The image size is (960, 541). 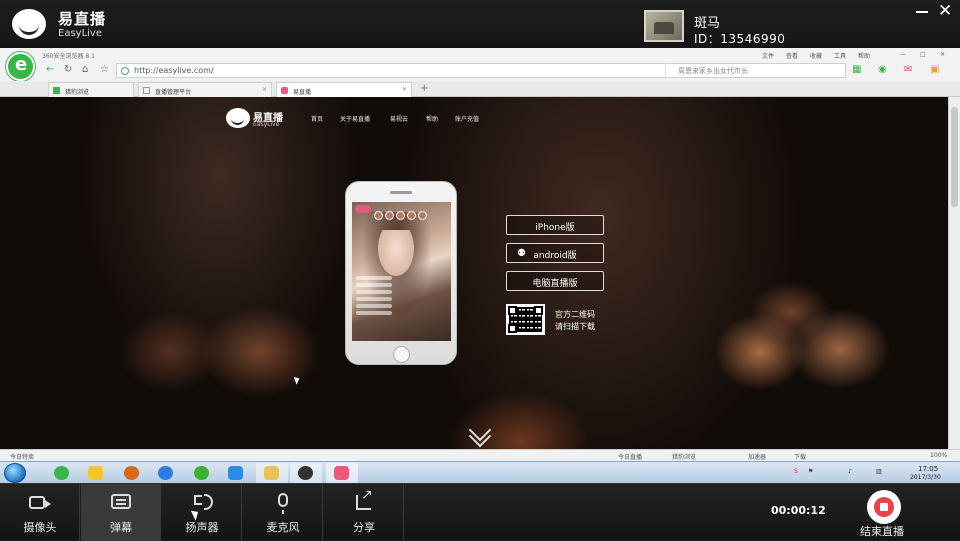 I want to click on app-name-en: EasyLive, so click(x=80, y=33).